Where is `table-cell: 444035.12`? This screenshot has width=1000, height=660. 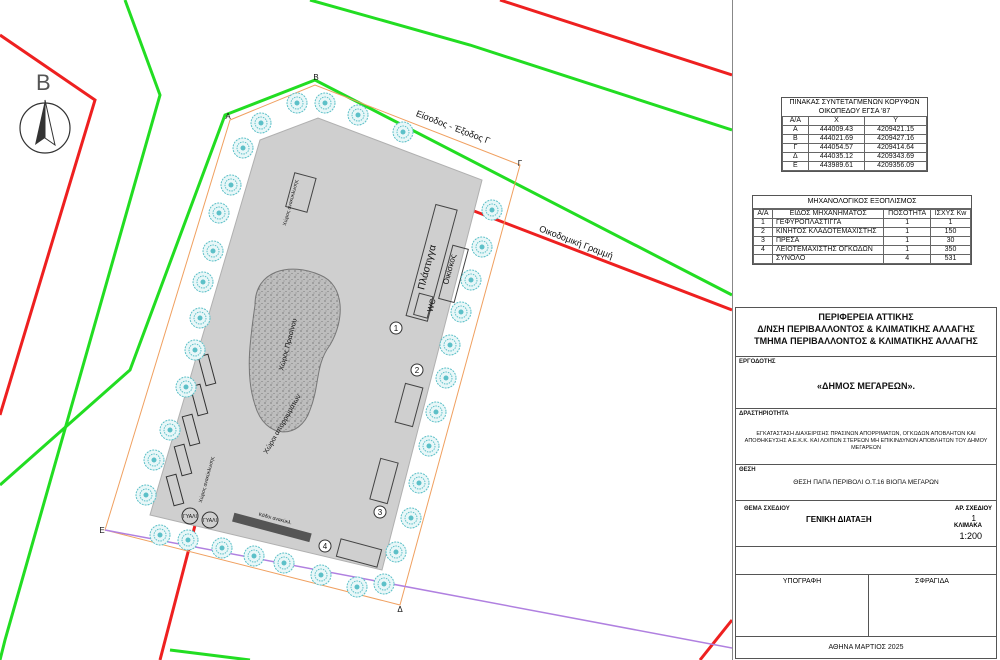
table-cell: 444035.12 is located at coordinates (836, 157).